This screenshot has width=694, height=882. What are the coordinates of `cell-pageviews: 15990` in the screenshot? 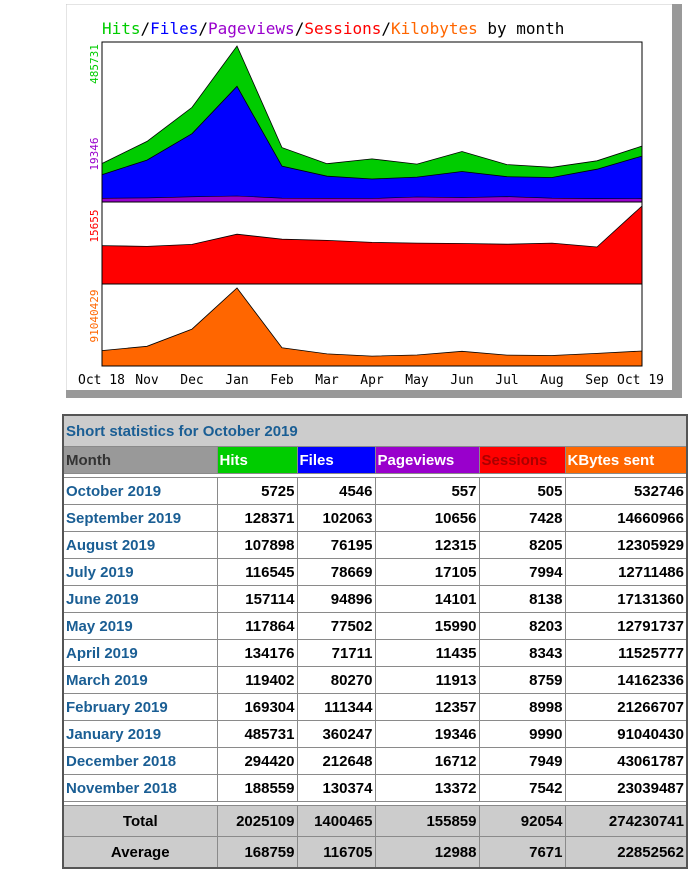 It's located at (427, 626).